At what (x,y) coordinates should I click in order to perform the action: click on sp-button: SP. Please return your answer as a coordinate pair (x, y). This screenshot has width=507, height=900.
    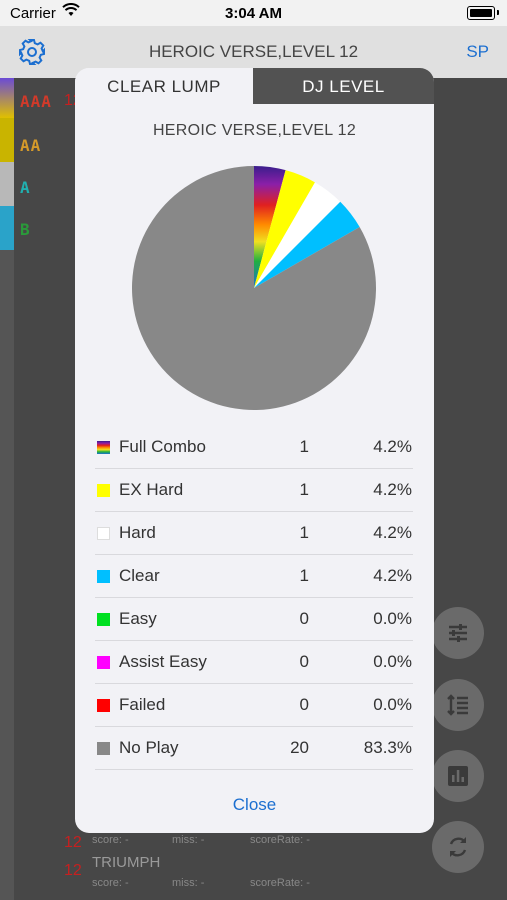
    Looking at the image, I should click on (477, 52).